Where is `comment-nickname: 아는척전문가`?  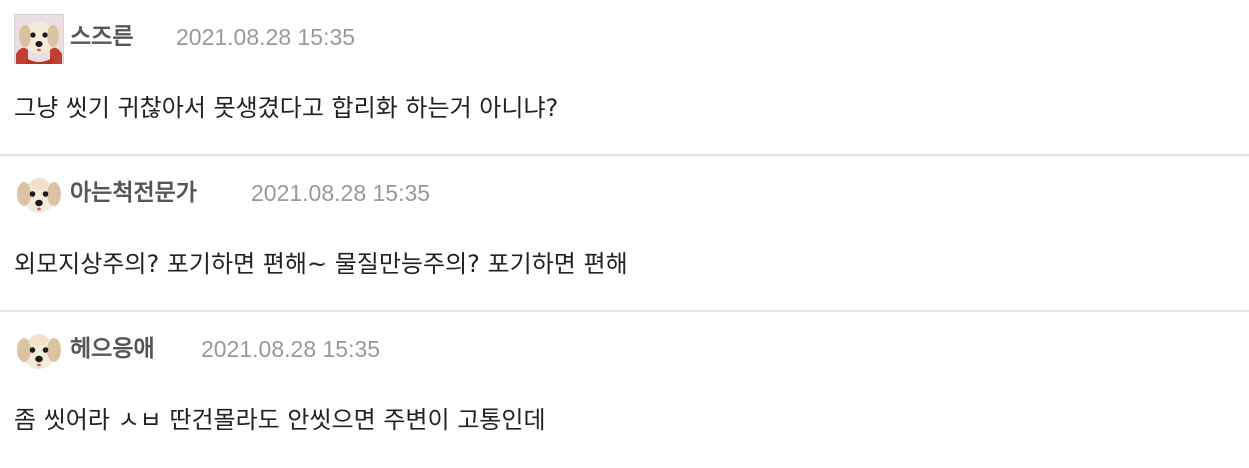
comment-nickname: 아는척전문가 is located at coordinates (133, 193).